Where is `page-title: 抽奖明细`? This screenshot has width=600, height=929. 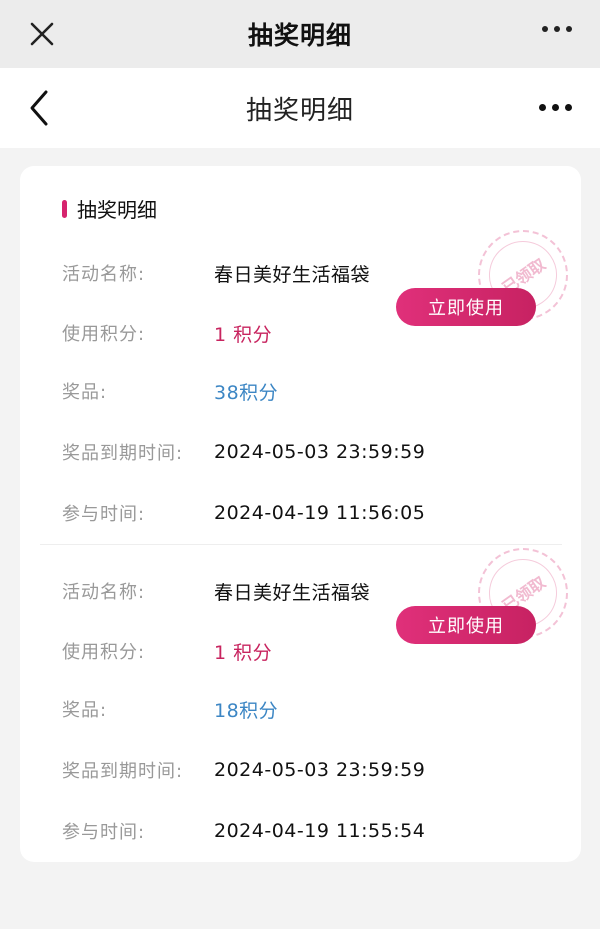 page-title: 抽奖明细 is located at coordinates (299, 110).